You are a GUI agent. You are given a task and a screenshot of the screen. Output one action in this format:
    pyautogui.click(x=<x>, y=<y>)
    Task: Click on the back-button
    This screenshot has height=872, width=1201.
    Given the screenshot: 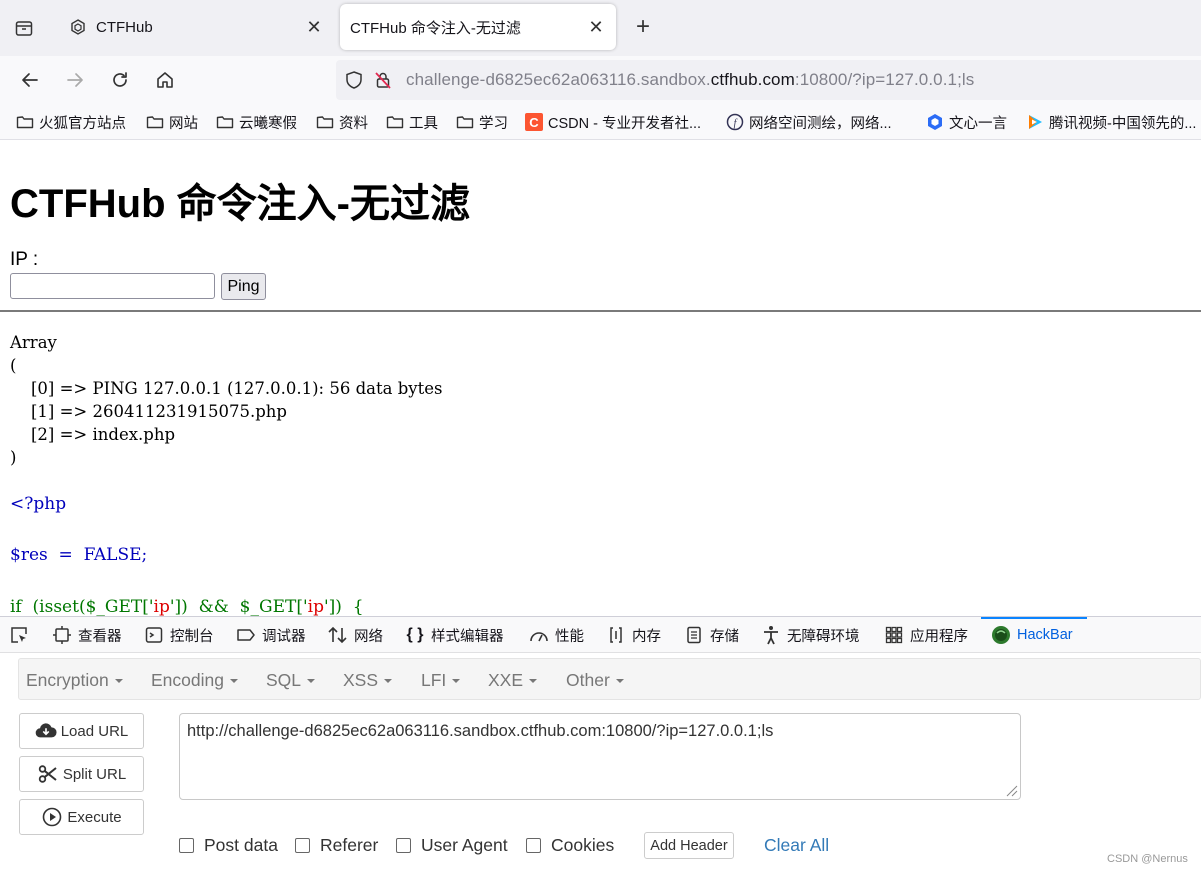 What is the action you would take?
    pyautogui.click(x=30, y=80)
    